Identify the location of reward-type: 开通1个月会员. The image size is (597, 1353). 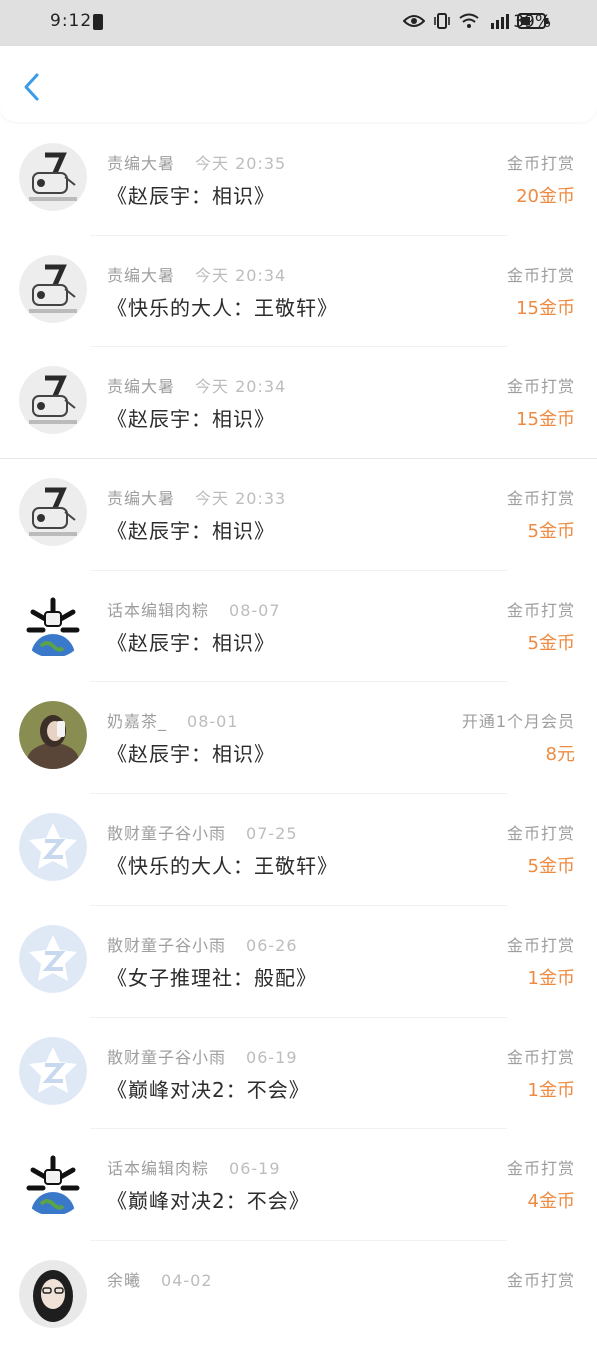
(518, 722).